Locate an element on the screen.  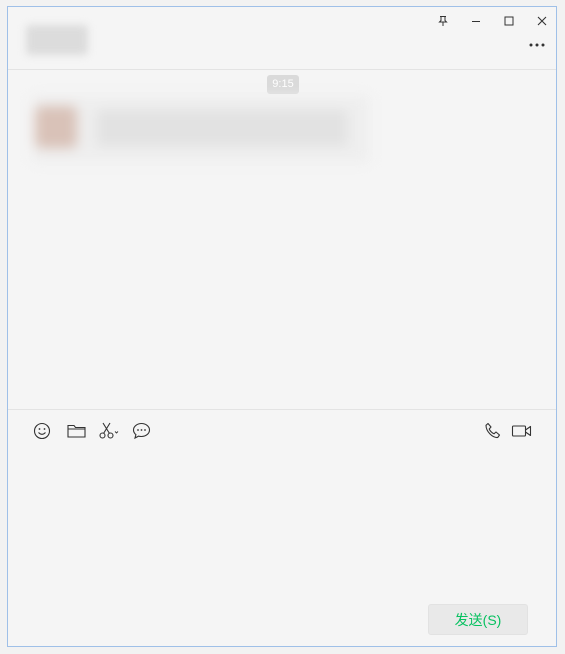
close-icon is located at coordinates (542, 21).